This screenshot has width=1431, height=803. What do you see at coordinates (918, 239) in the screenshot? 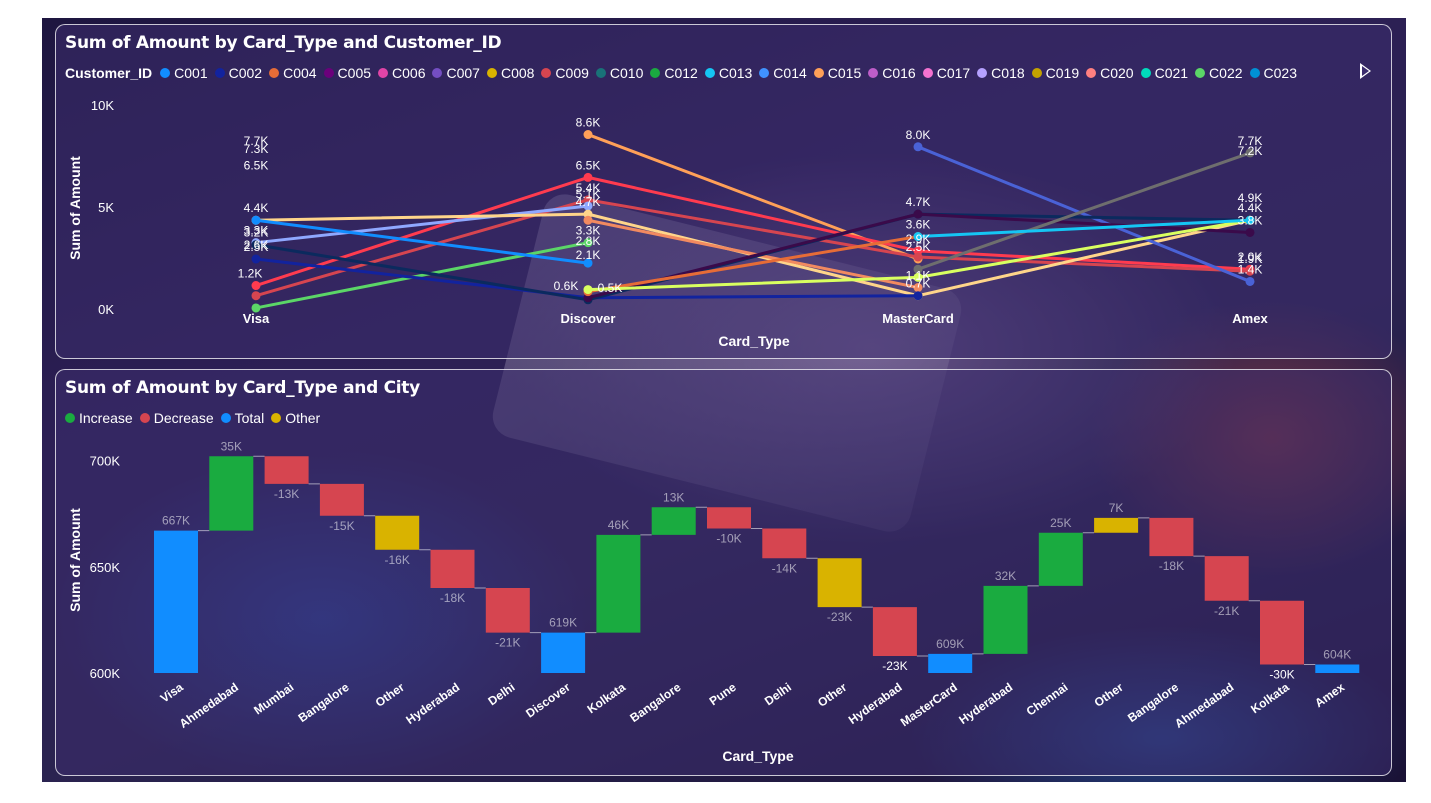
I see `data-label: 2.9K` at bounding box center [918, 239].